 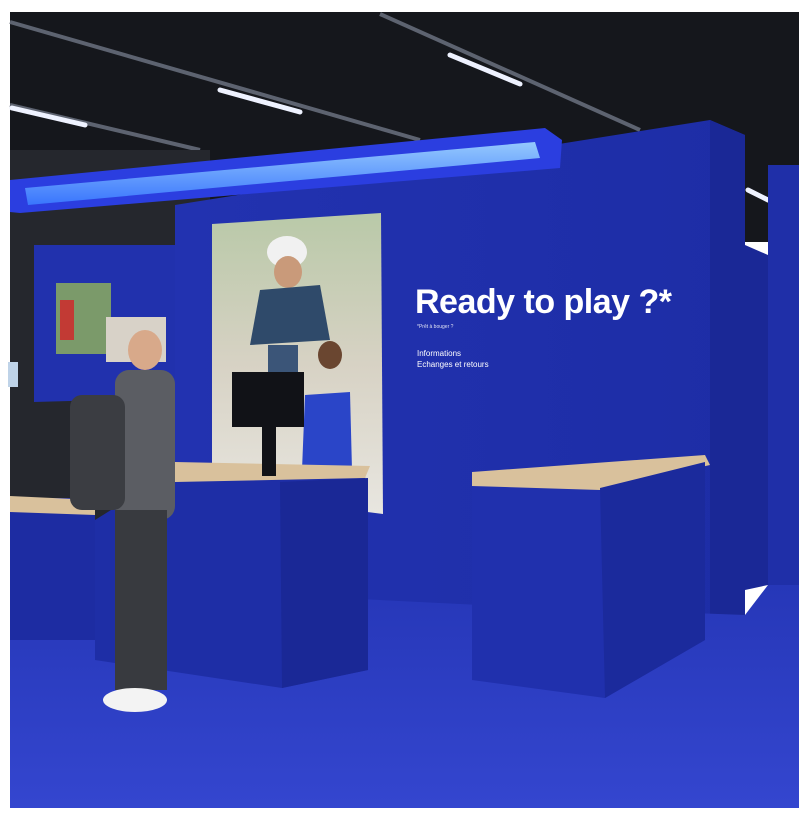 What do you see at coordinates (453, 364) in the screenshot?
I see `sign-info-line-2: Echanges et retours` at bounding box center [453, 364].